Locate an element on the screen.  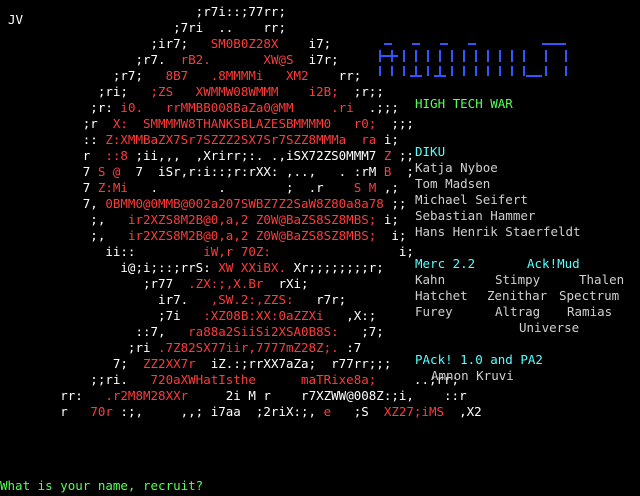
ascii-art-line: ;r X: SMMMMW8THANKSBLAZESBMMMM0 r0; ;;; is located at coordinates (207, 124).